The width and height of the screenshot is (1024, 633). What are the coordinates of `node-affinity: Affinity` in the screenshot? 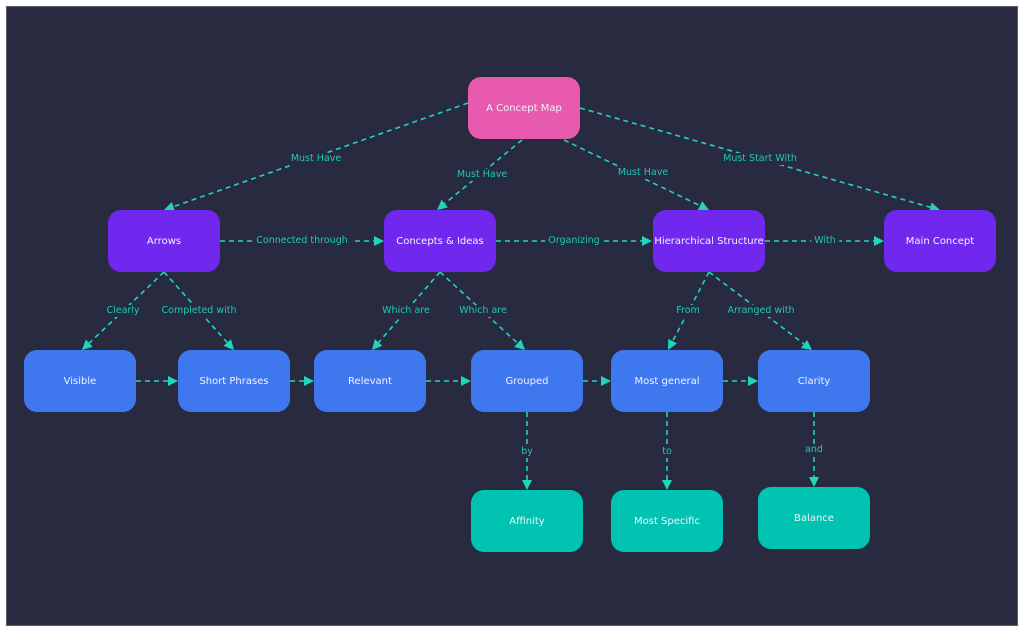 It's located at (527, 521).